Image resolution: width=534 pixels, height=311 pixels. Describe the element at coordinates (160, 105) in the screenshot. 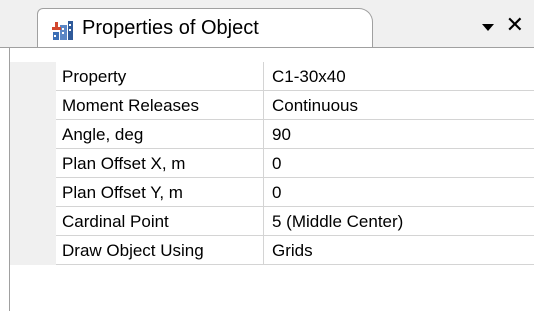

I see `property-name: Moment Releases` at that location.